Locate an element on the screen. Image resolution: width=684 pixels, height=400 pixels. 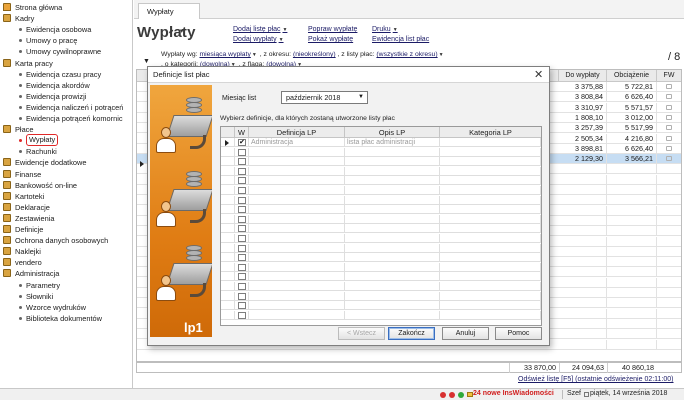
column-header-do-wyplaty: Do wypłaty is located at coordinates (583, 76).